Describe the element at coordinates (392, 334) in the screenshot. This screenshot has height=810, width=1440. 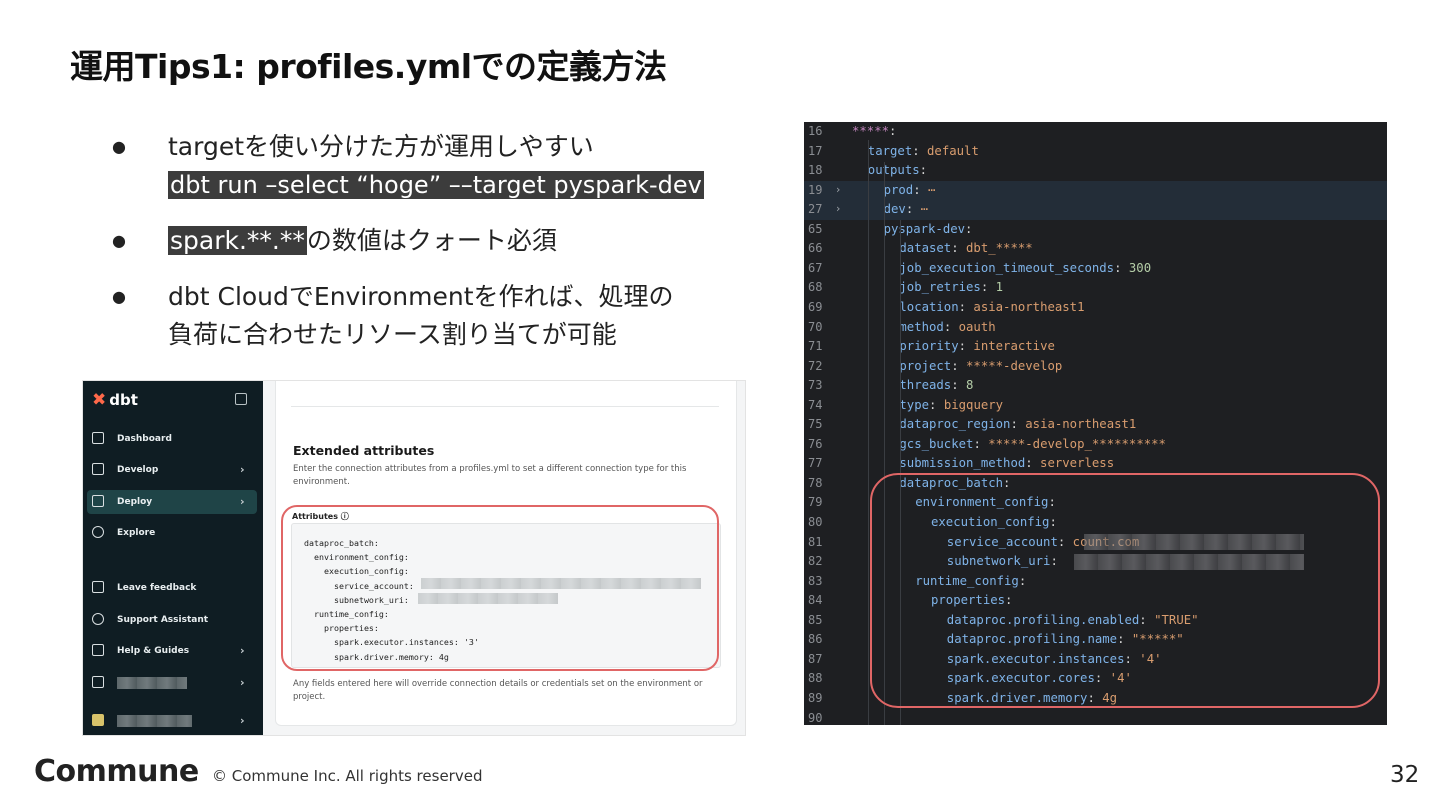
I see `bullet-text-line2: 負荷に合わせたリソース割り当てが可能` at that location.